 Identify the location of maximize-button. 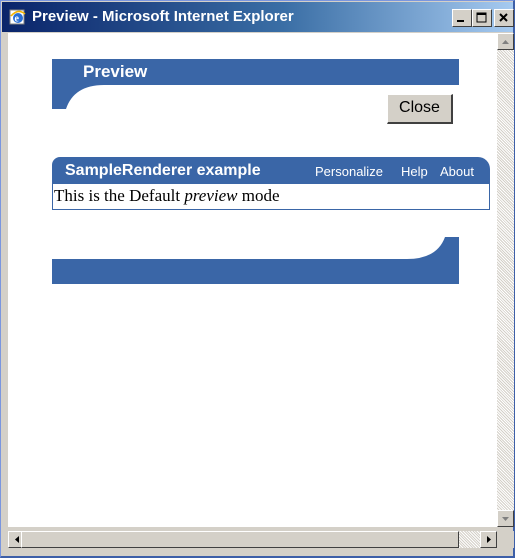
(482, 18).